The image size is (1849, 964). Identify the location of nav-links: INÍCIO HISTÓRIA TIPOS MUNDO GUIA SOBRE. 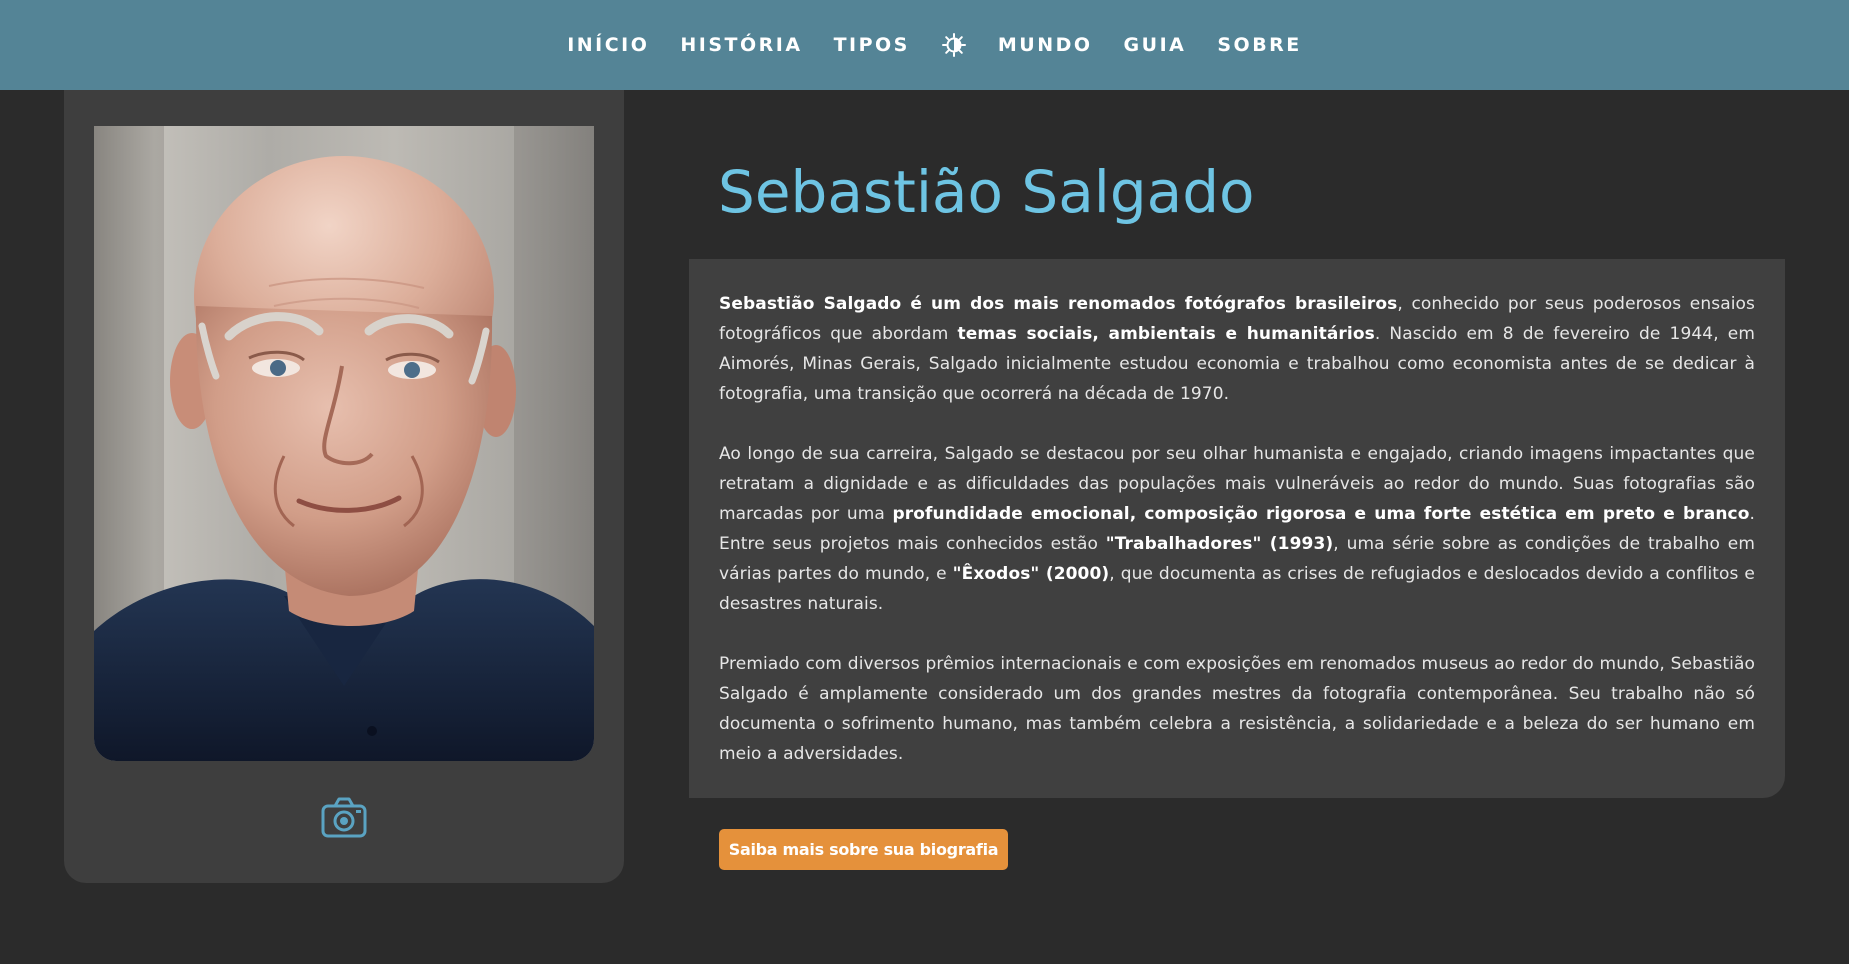
(934, 45).